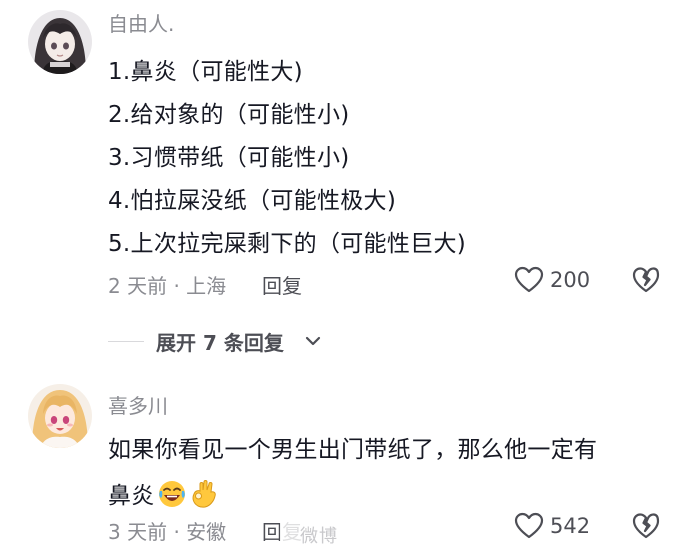 The image size is (690, 558). What do you see at coordinates (229, 158) in the screenshot?
I see `comment-text-line: 3.习惯带纸（可能性小)` at bounding box center [229, 158].